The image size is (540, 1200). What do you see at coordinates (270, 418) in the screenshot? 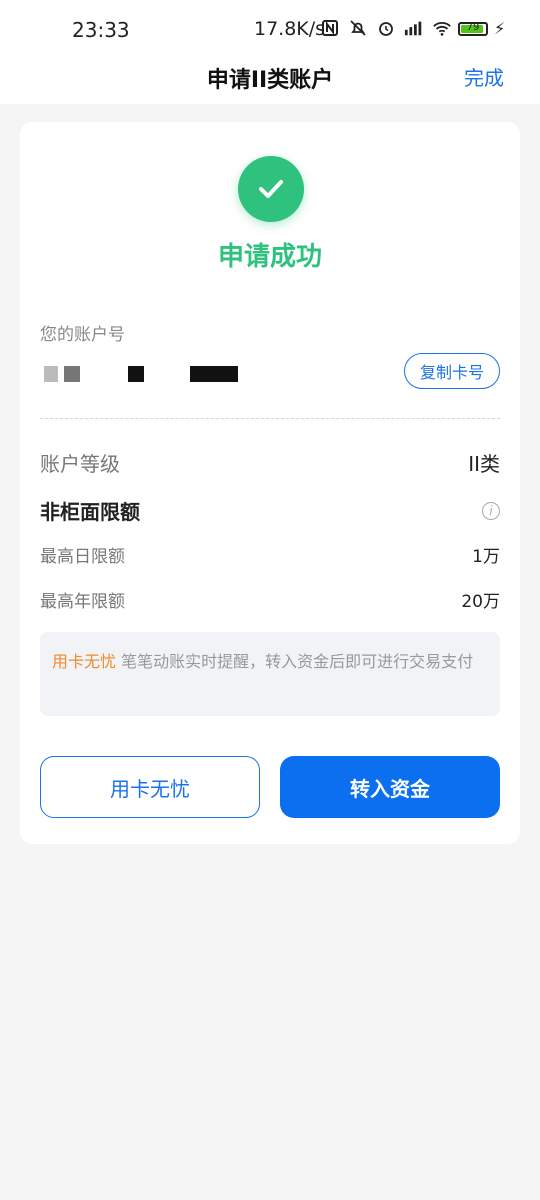
I see `dashed-divider` at bounding box center [270, 418].